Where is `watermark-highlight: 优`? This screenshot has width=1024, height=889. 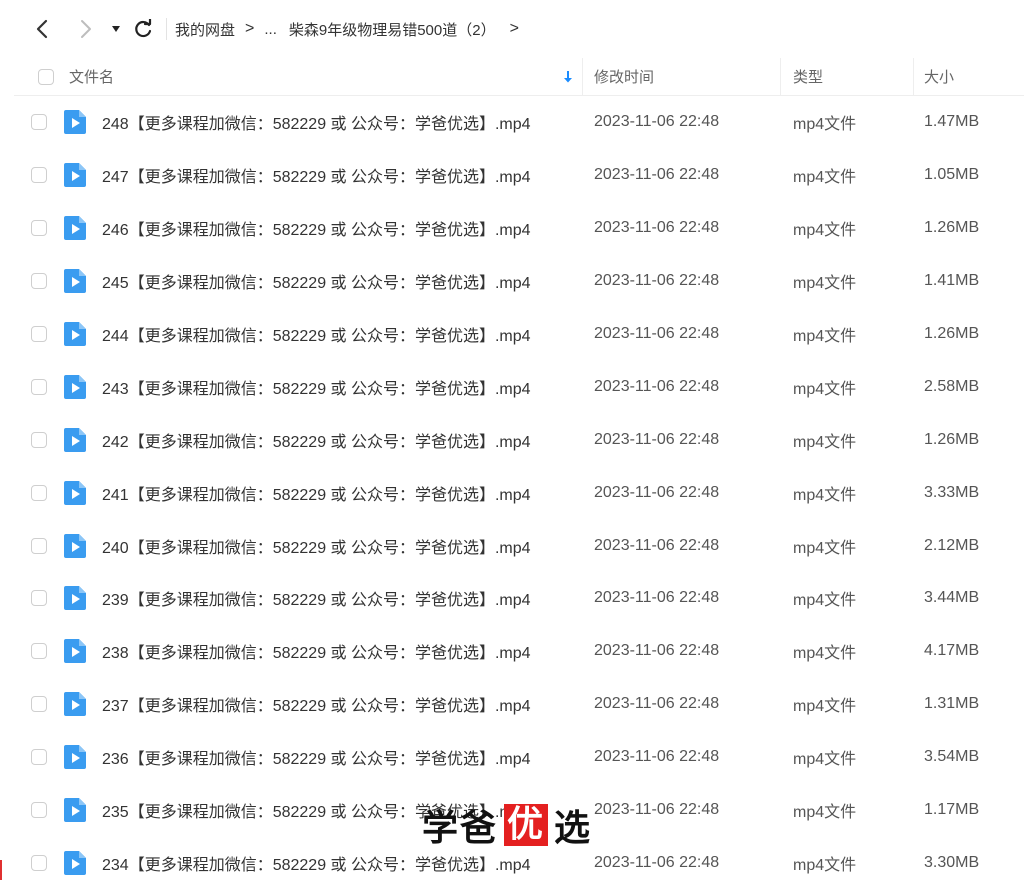 watermark-highlight: 优 is located at coordinates (526, 825).